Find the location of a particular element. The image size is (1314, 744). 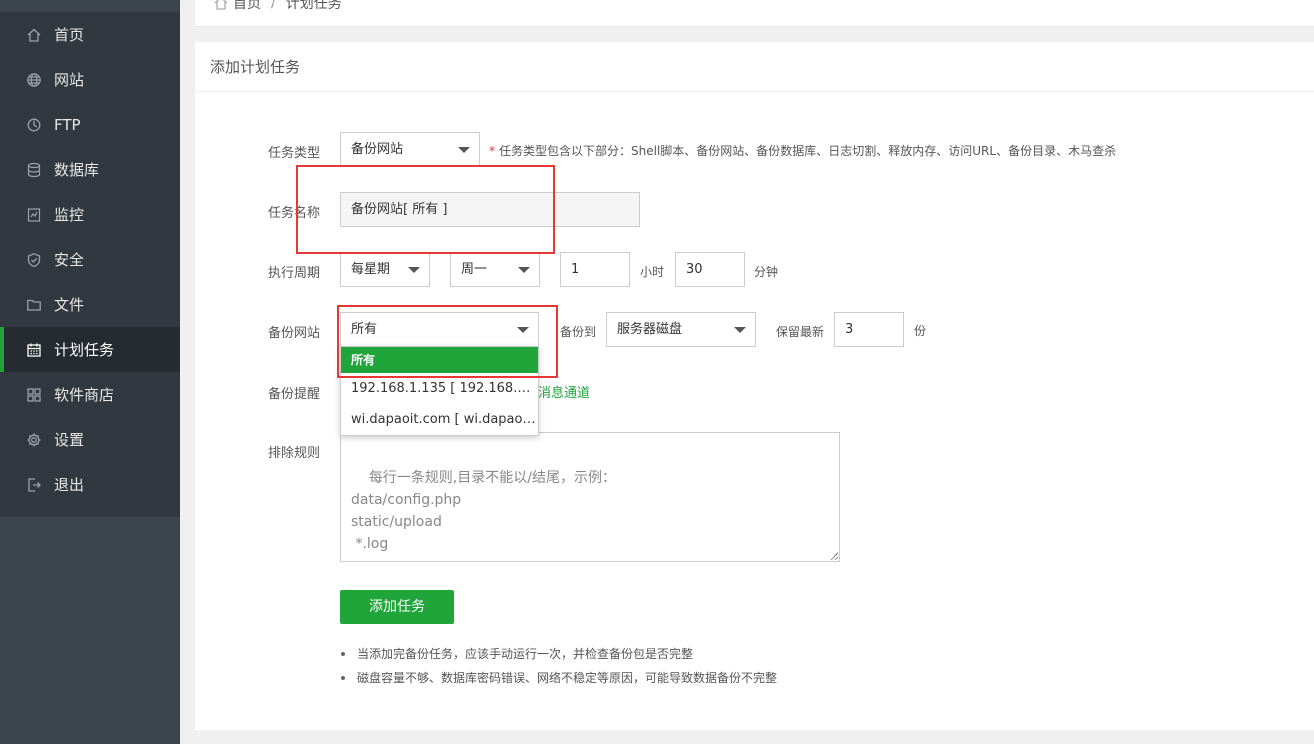

period-weekday-select: 周一 is located at coordinates (495, 269).